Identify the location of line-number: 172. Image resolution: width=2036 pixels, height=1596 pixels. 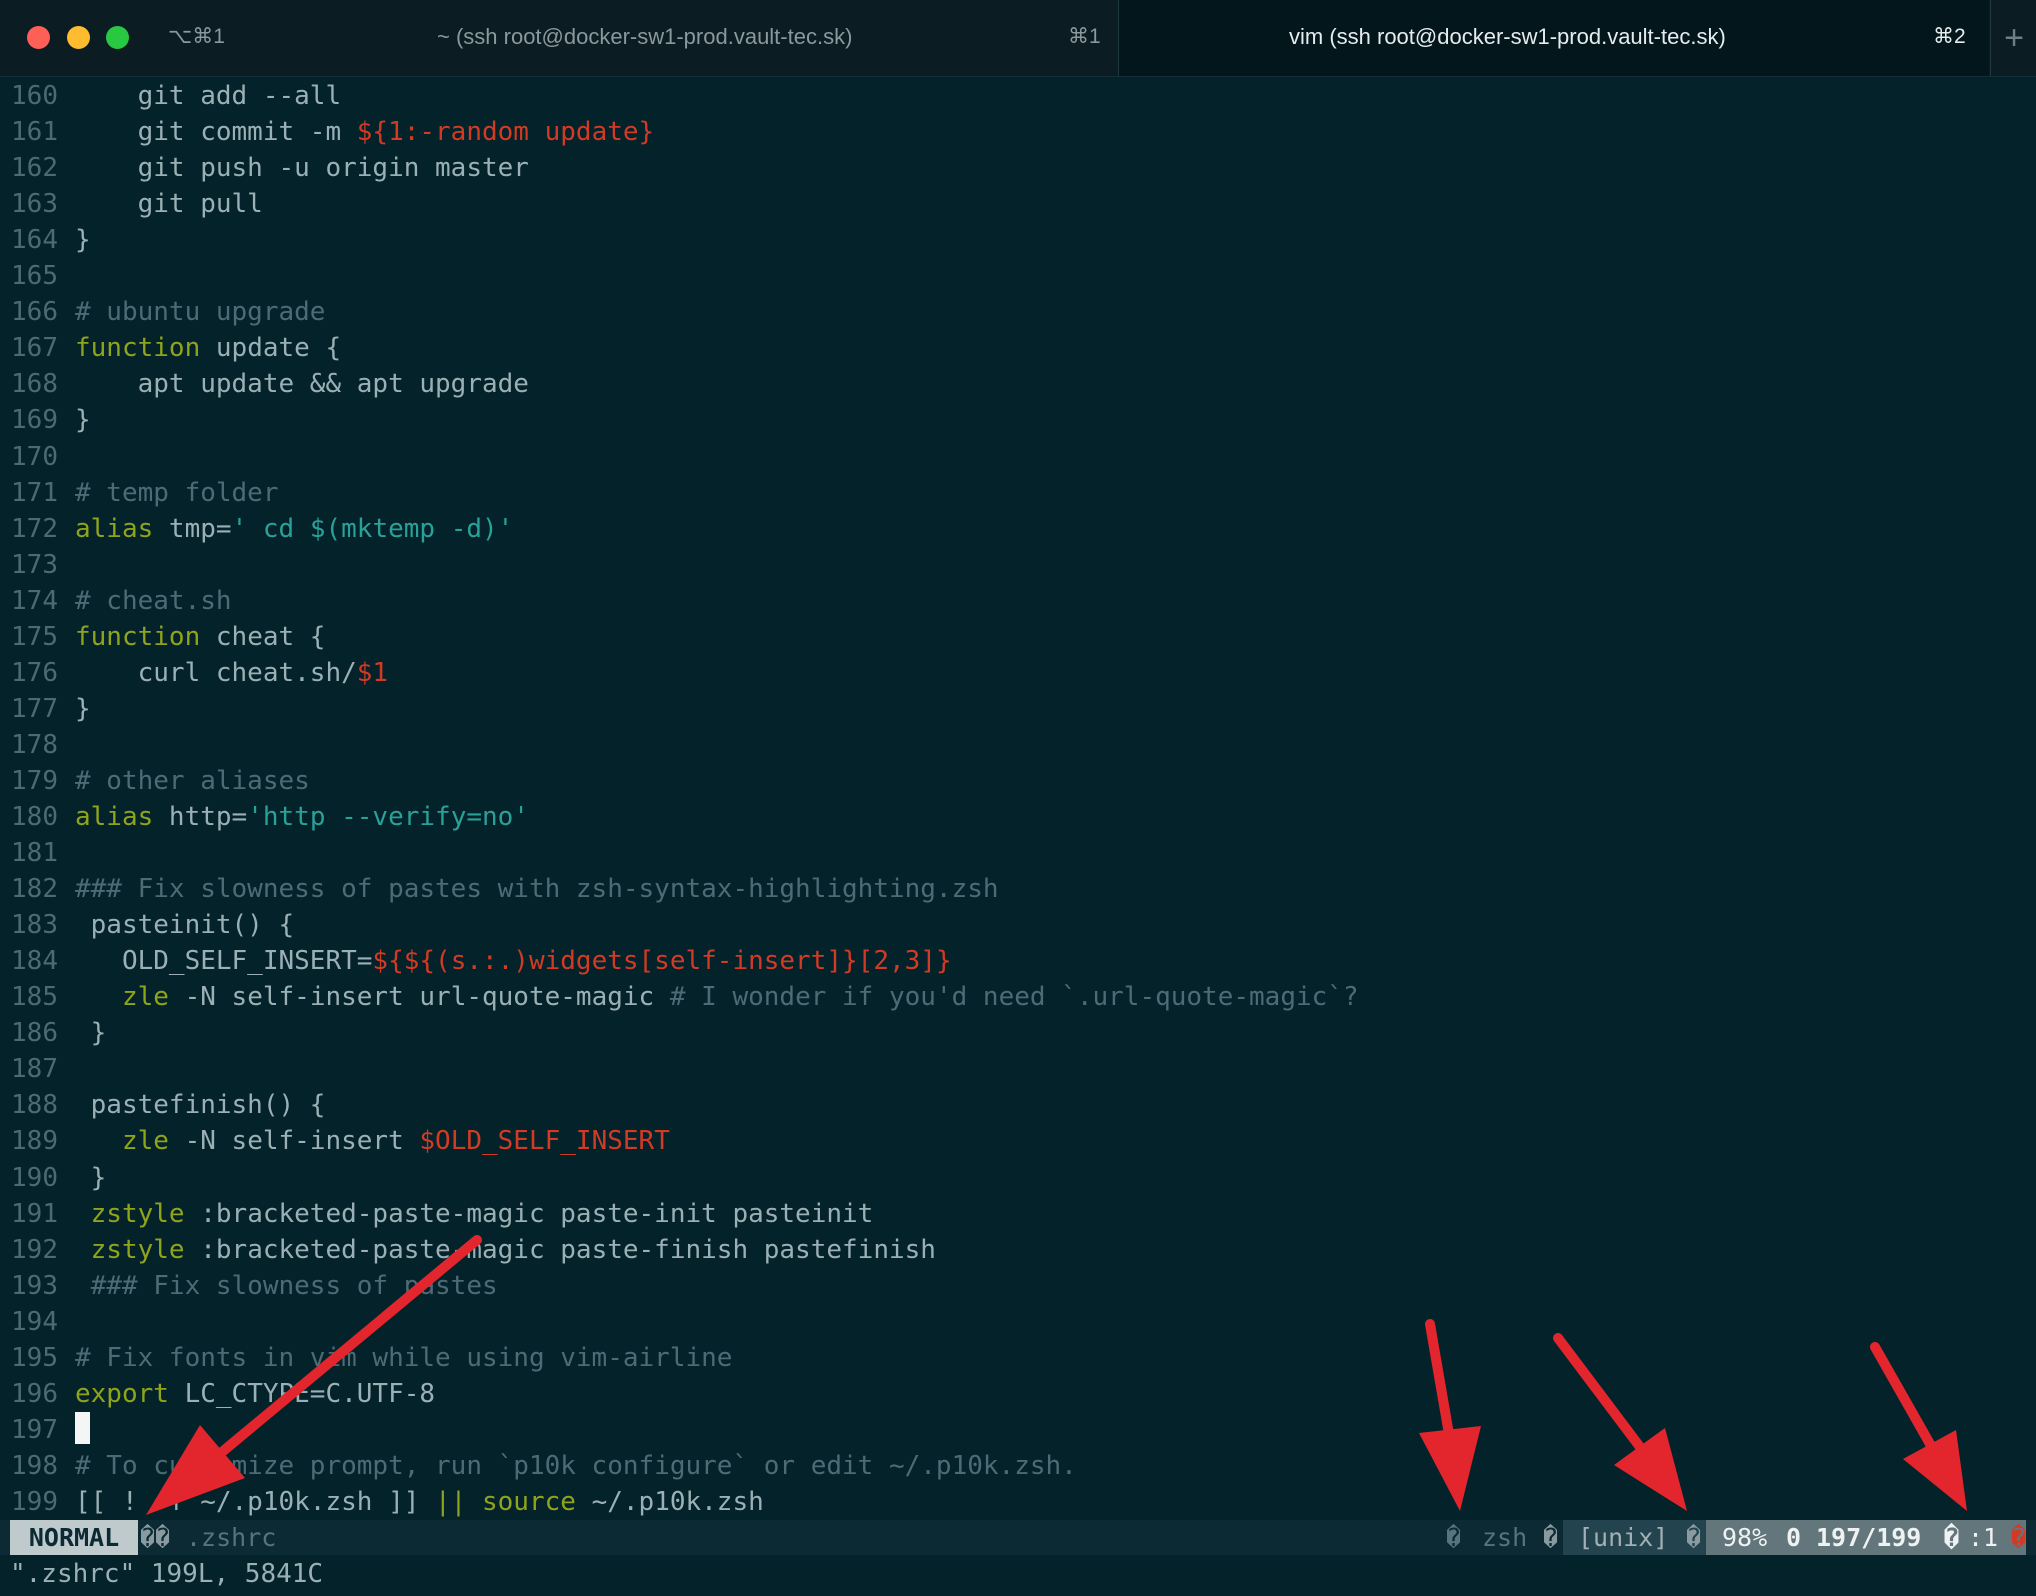
(34, 529).